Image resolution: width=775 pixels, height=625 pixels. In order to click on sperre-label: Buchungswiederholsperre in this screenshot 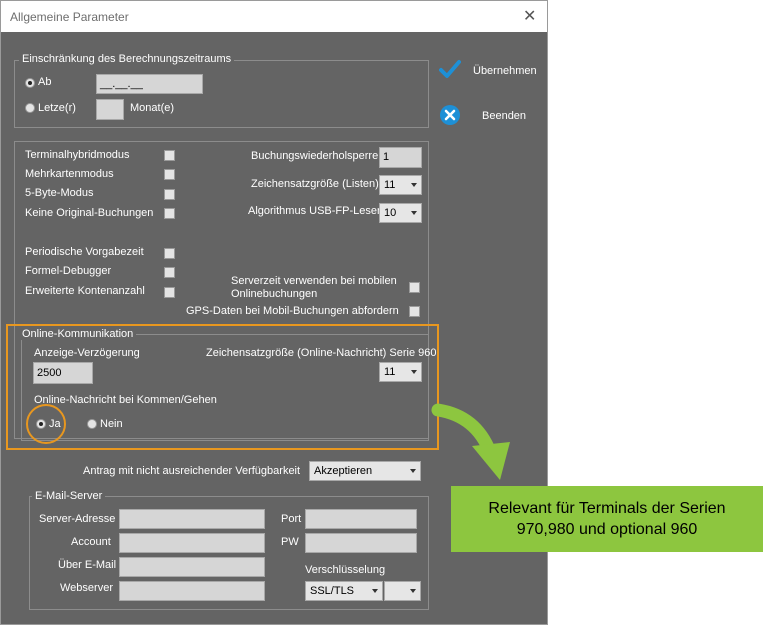, I will do `click(315, 156)`.